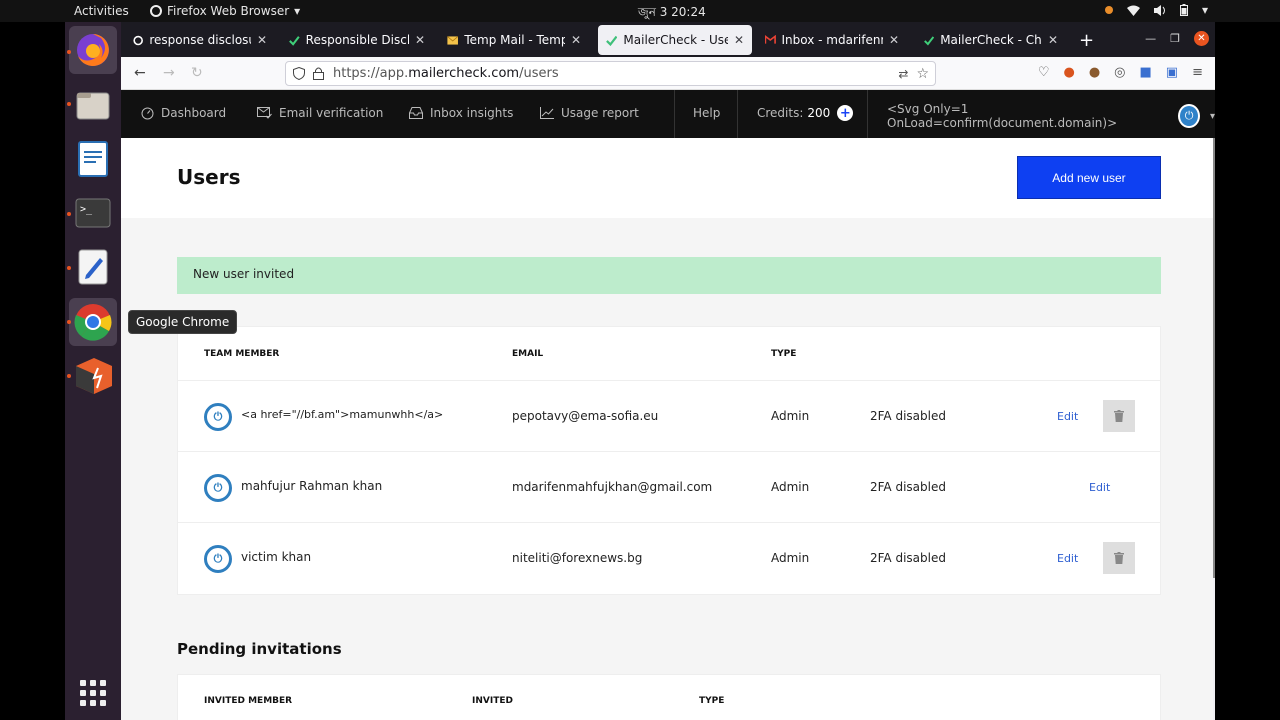 This screenshot has height=720, width=1280. I want to click on nav-inbox-insights-label: Inbox insights, so click(472, 113).